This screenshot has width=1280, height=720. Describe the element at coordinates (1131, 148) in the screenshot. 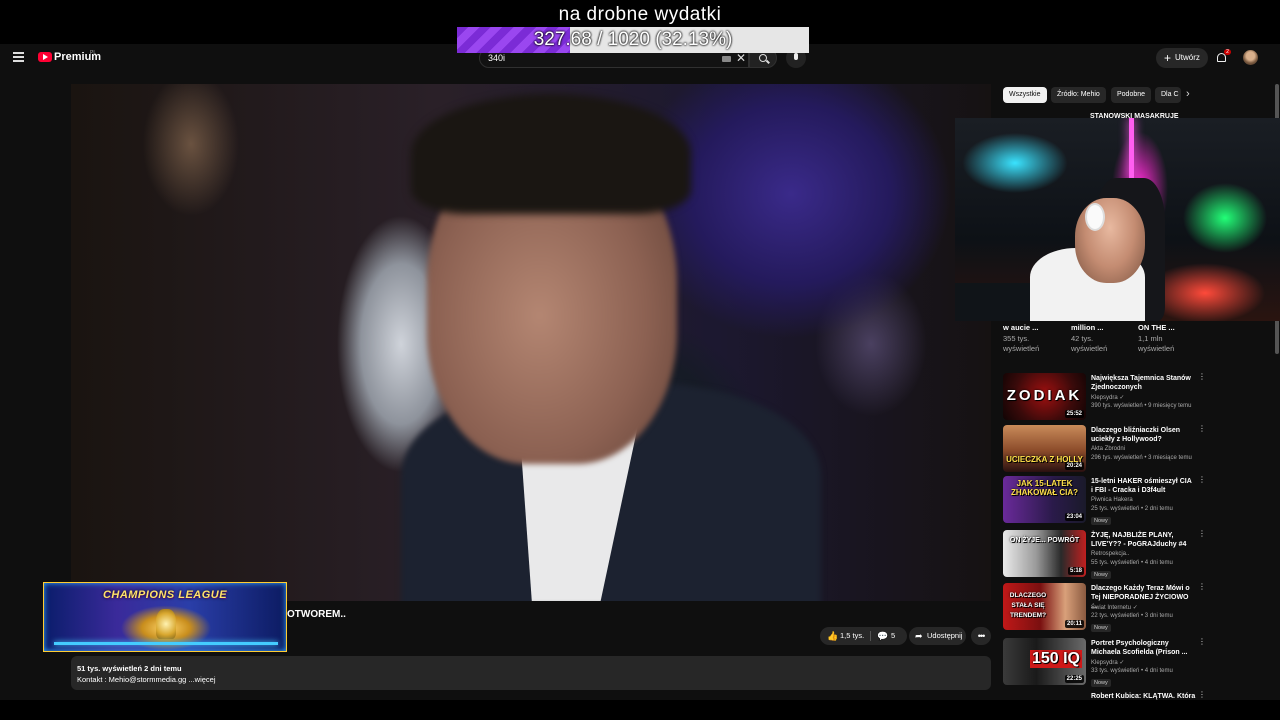

I see `webcam-neon-light` at that location.